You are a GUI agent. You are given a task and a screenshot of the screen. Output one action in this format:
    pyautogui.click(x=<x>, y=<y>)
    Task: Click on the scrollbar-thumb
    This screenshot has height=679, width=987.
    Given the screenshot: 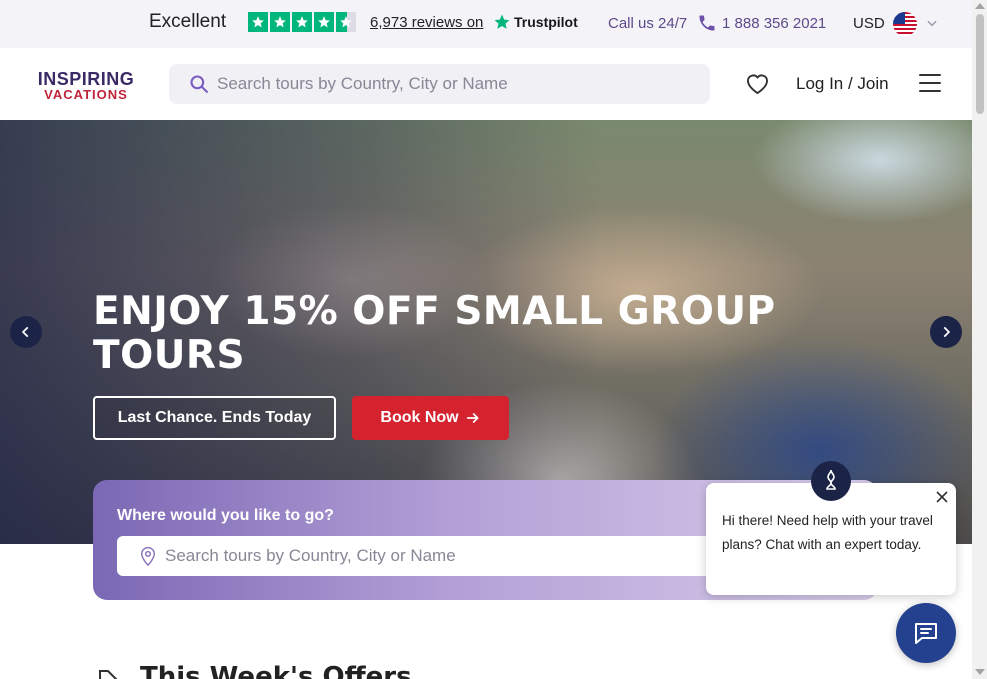 What is the action you would take?
    pyautogui.click(x=980, y=64)
    